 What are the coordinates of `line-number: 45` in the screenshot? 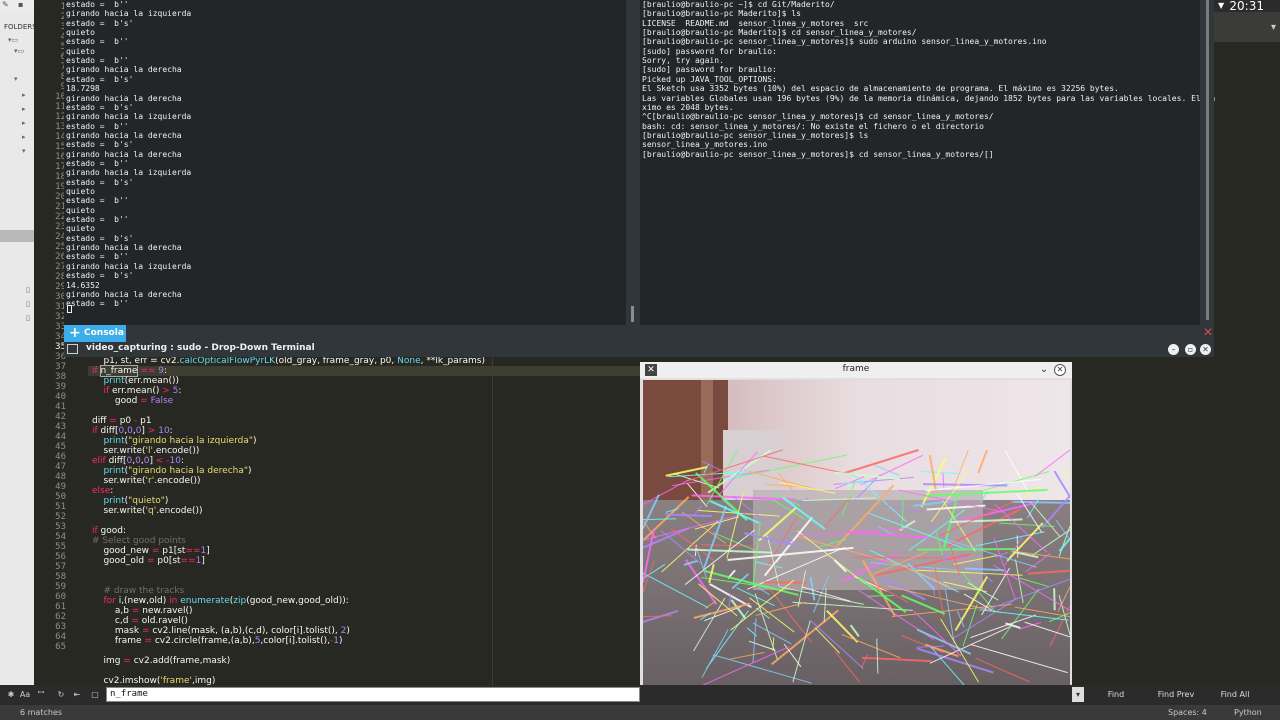 It's located at (60, 447).